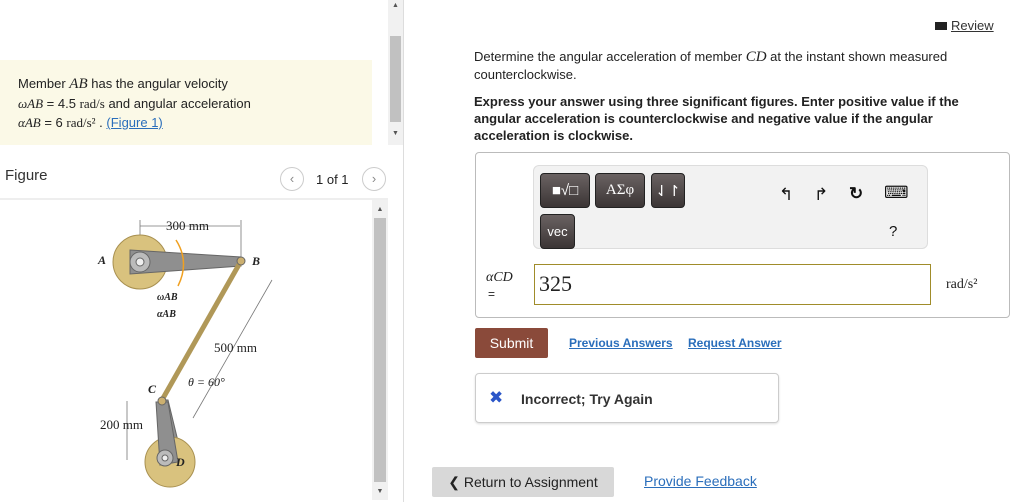 This screenshot has width=1014, height=502. Describe the element at coordinates (78, 84) in the screenshot. I see `var: AB` at that location.